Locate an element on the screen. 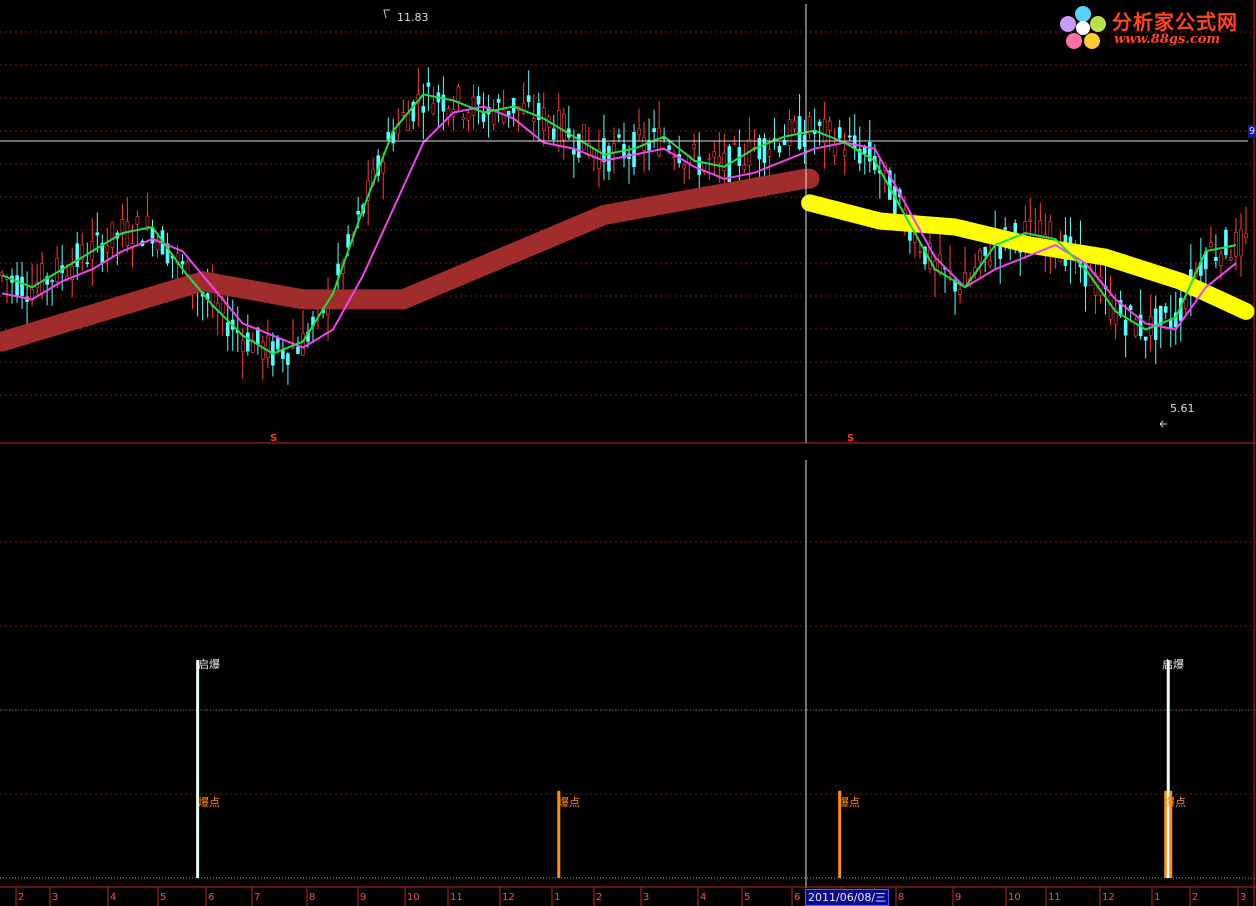 This screenshot has width=1256, height=906. logo-url: www.88gs.com is located at coordinates (1167, 39).